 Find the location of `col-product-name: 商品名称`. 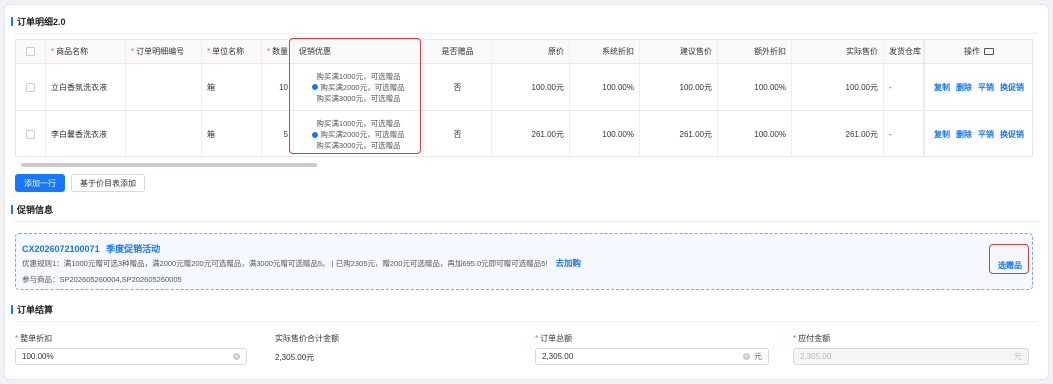

col-product-name: 商品名称 is located at coordinates (72, 51).